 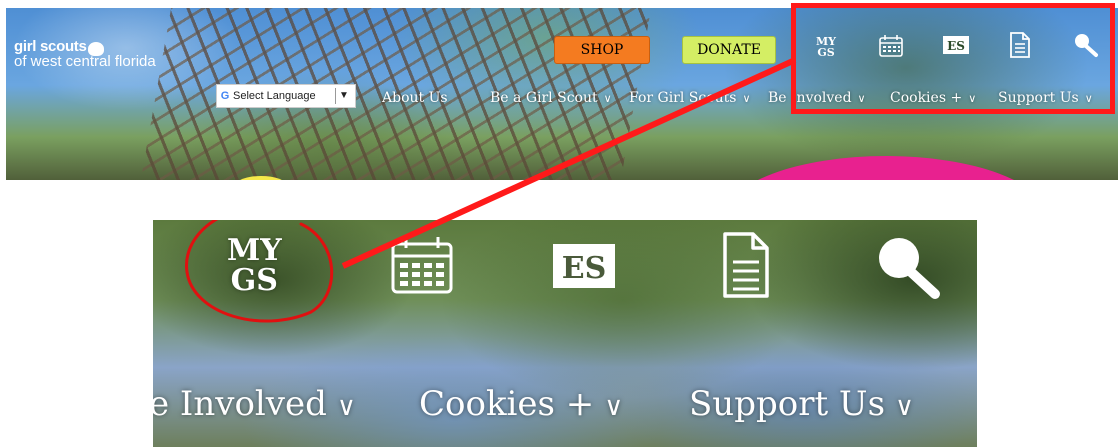 I want to click on document-icon, so click(x=746, y=265).